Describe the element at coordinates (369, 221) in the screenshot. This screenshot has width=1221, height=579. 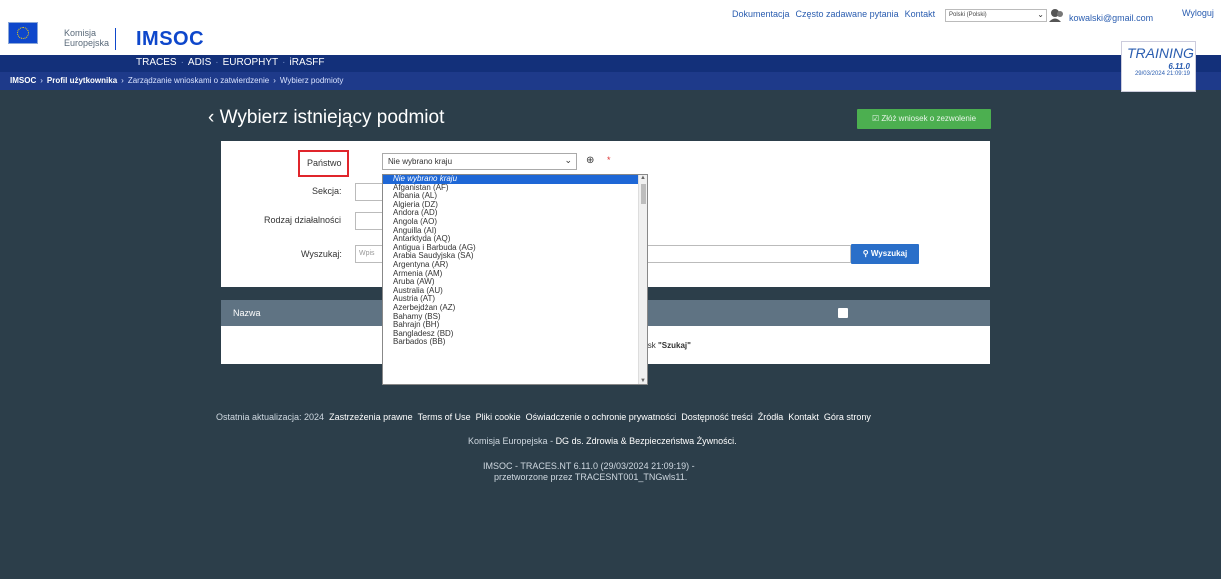
I see `activity-input` at that location.